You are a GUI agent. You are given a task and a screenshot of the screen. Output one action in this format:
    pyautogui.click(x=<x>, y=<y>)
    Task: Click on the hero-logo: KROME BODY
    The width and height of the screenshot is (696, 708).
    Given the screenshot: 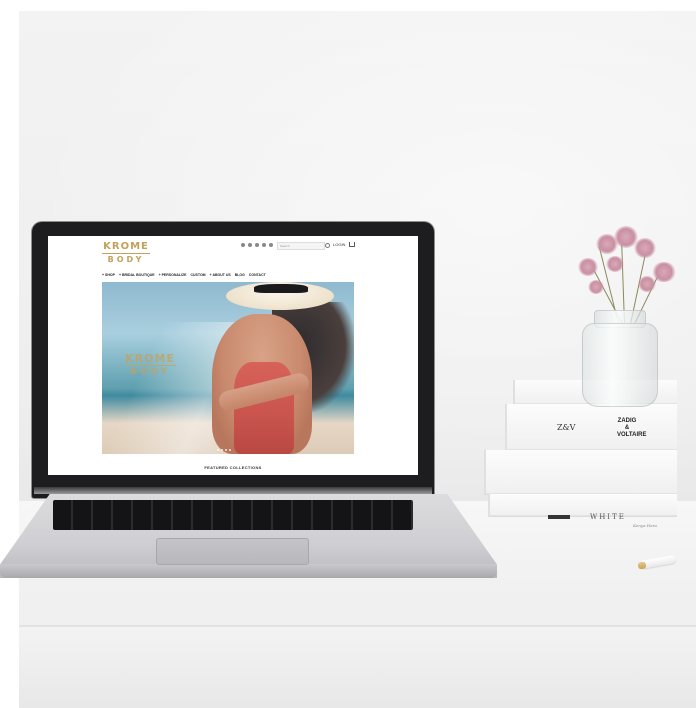 What is the action you would take?
    pyautogui.click(x=150, y=368)
    